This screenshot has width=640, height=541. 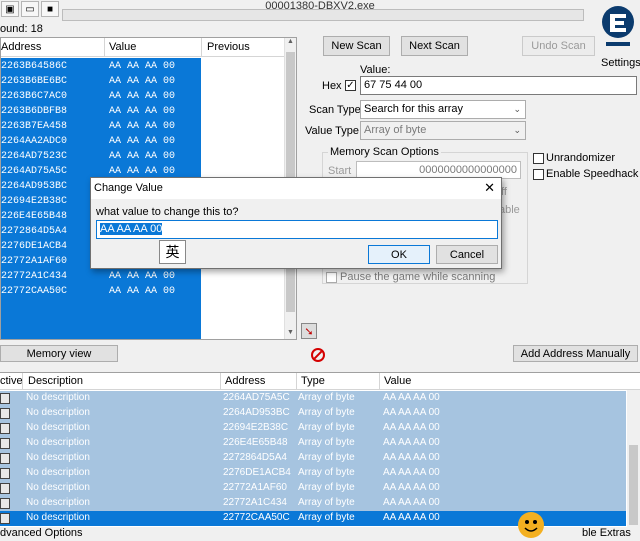 I want to click on executable-label-fragment: able, so click(x=509, y=210).